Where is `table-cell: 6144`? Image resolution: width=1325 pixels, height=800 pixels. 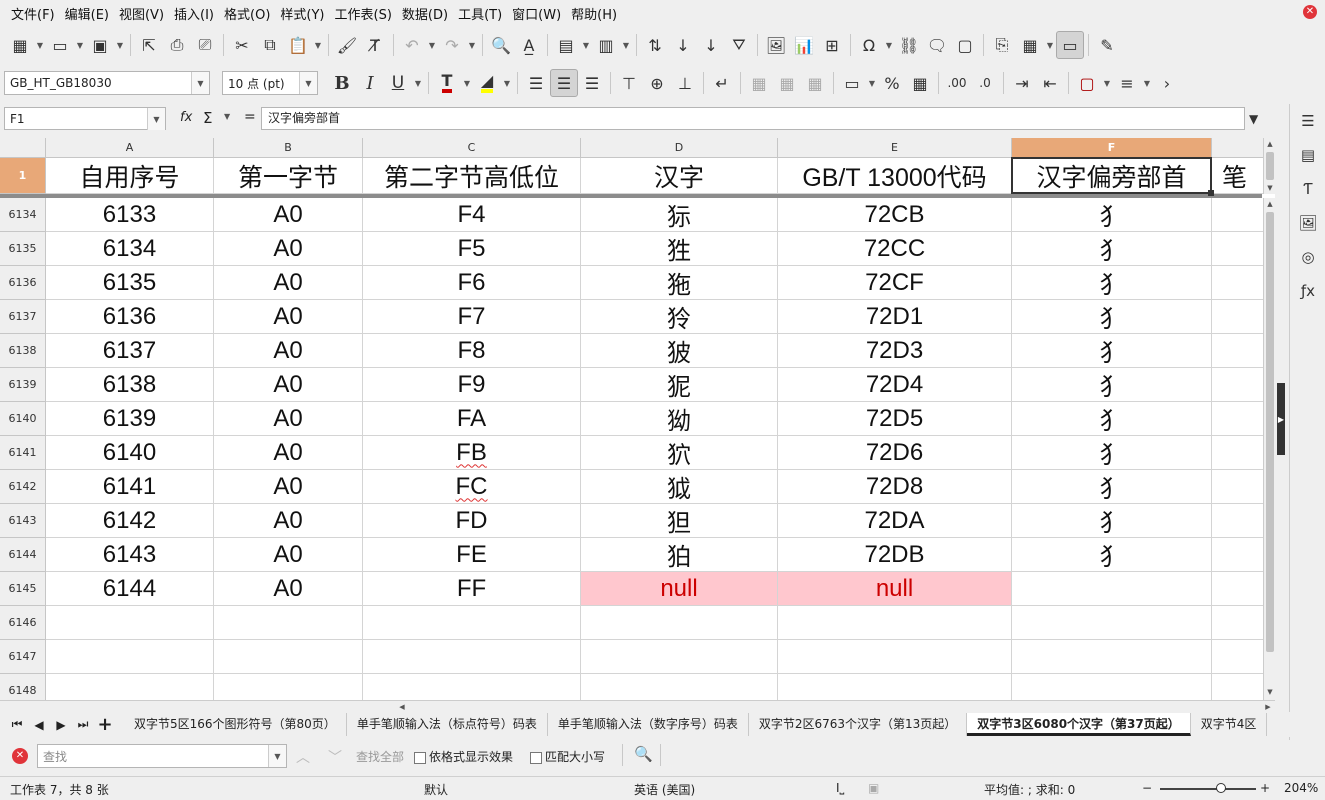 table-cell: 6144 is located at coordinates (130, 589).